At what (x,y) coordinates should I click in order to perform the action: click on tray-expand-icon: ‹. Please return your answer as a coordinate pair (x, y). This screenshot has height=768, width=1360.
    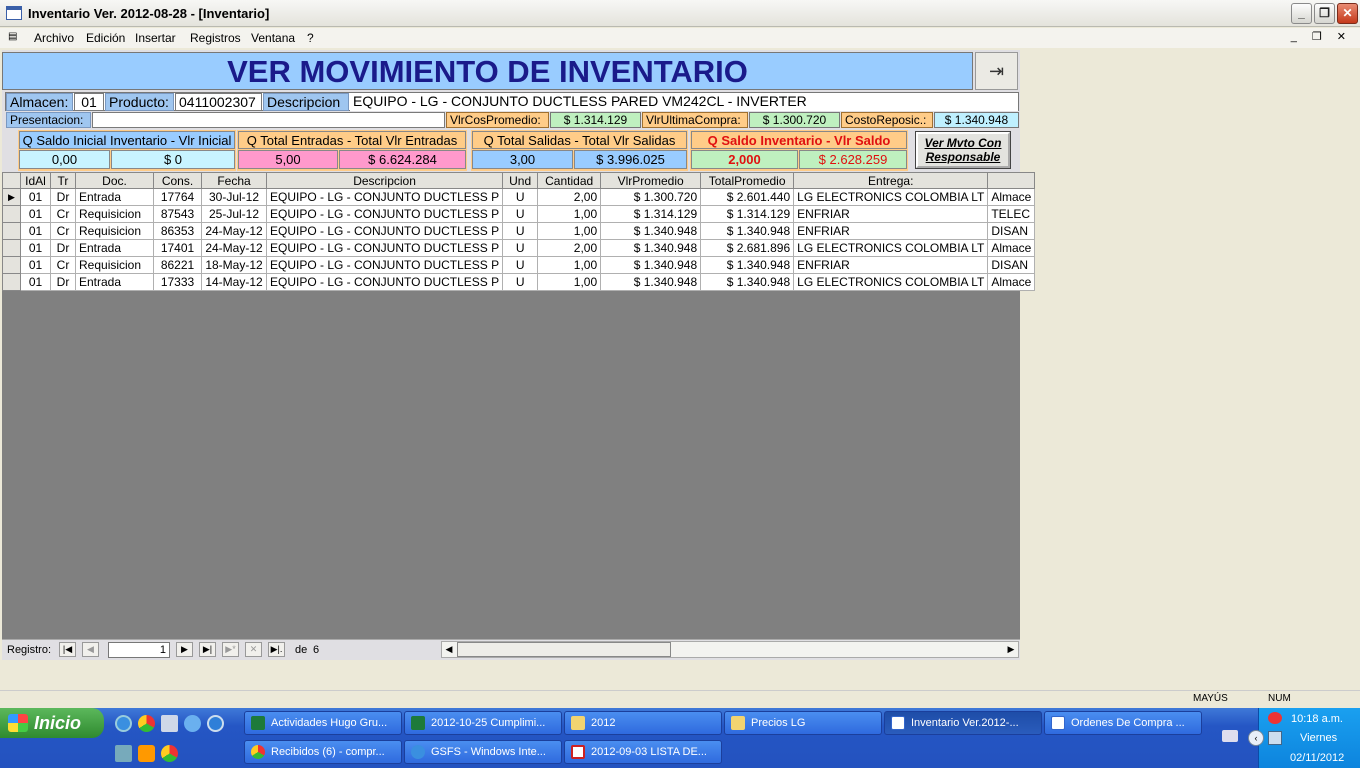
    Looking at the image, I should click on (1256, 738).